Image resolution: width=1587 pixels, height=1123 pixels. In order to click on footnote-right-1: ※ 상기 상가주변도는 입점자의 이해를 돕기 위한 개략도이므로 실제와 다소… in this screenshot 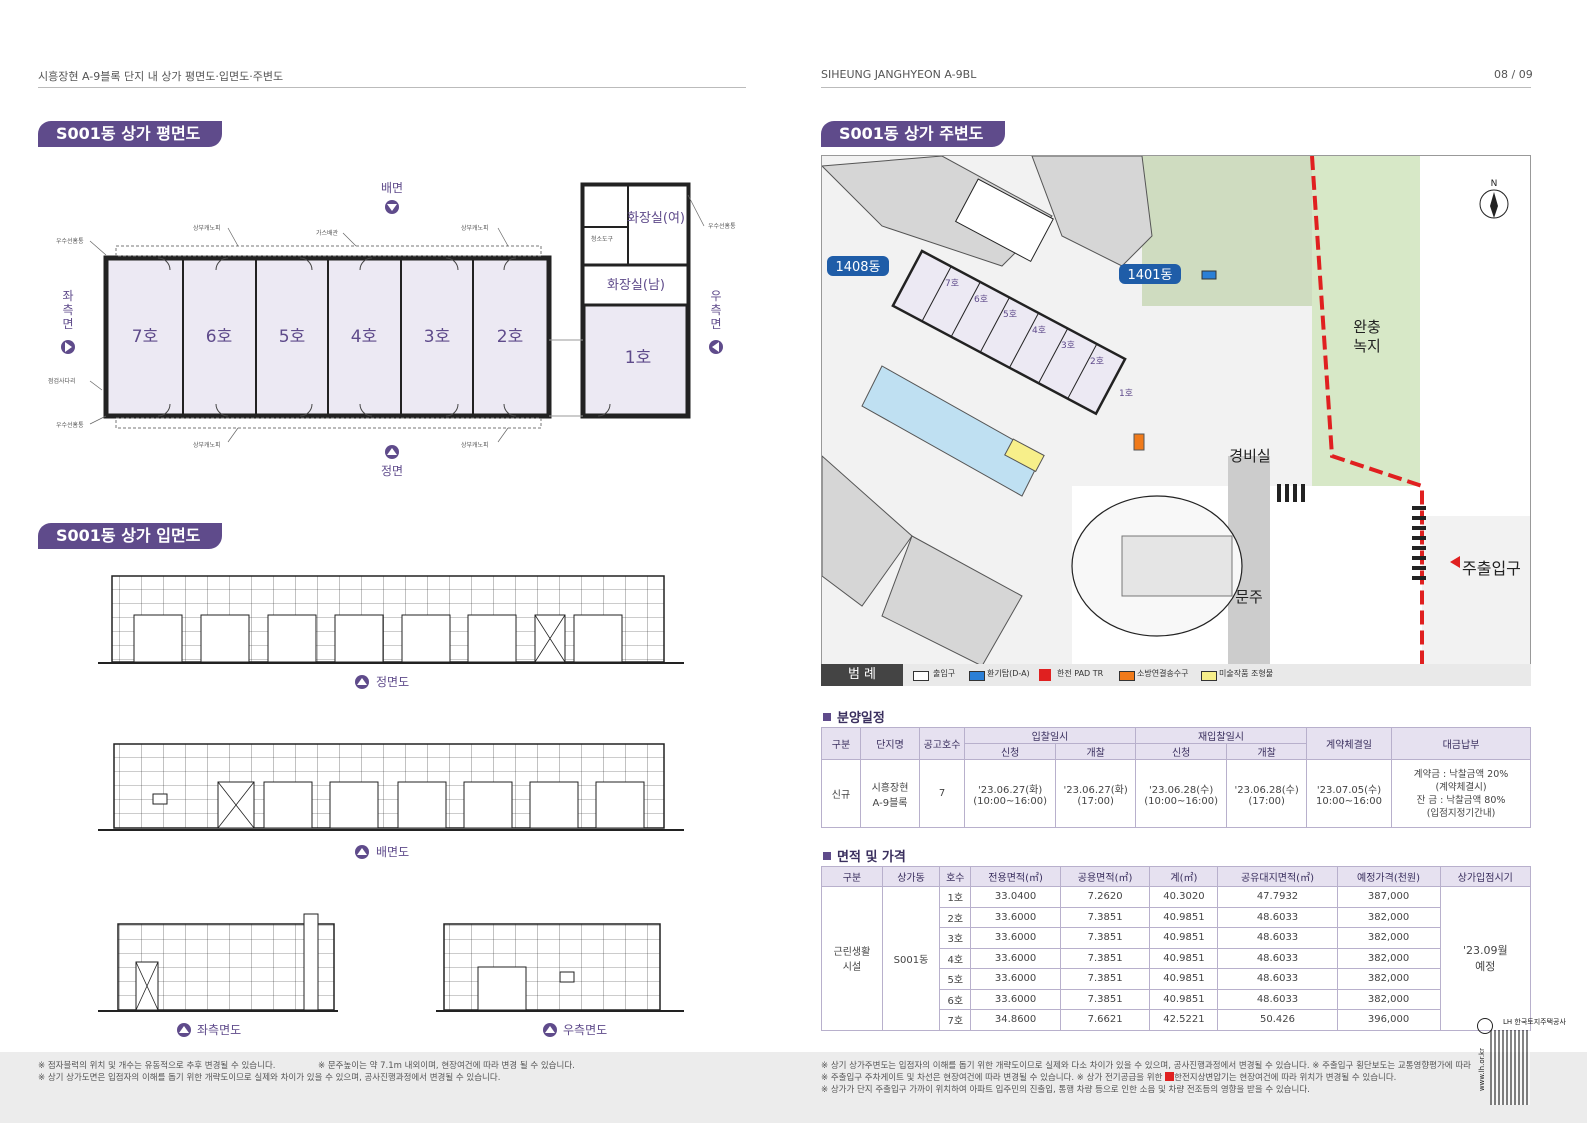, I will do `click(1147, 1066)`.